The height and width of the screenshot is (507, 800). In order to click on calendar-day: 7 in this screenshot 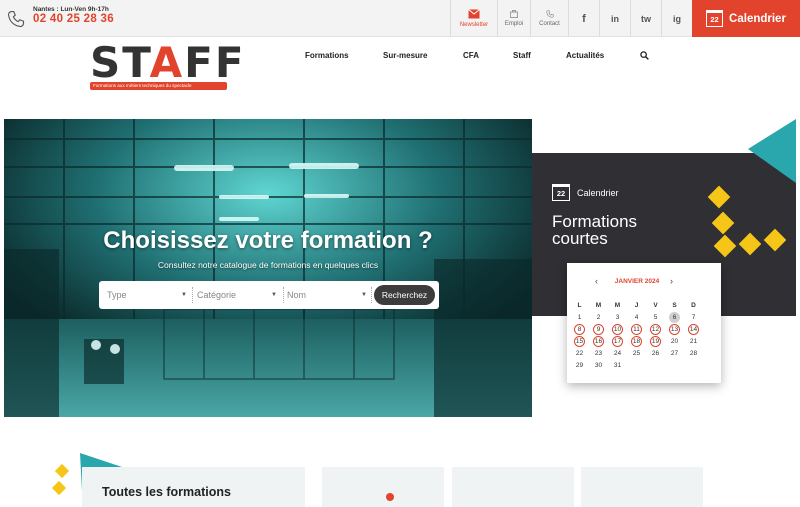, I will do `click(693, 317)`.